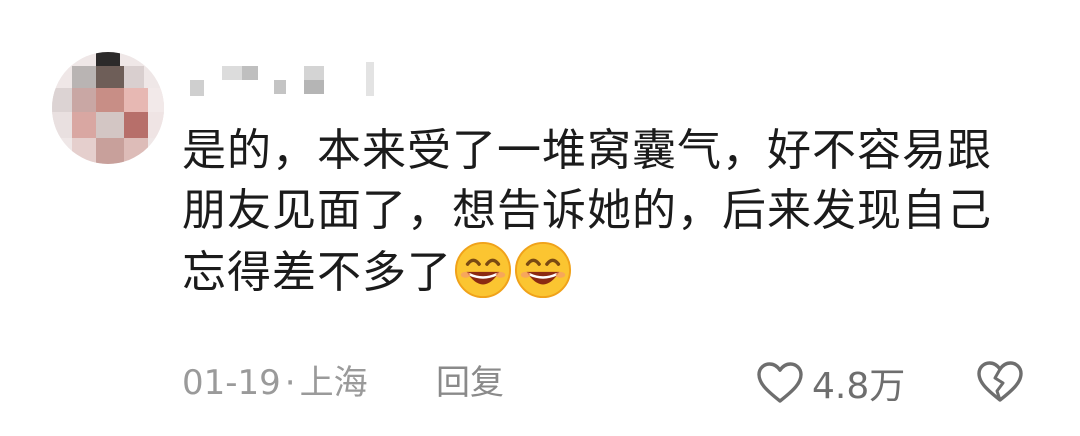 The image size is (1080, 436). What do you see at coordinates (587, 150) in the screenshot?
I see `comment-line: 是的，本来受了一堆窝囊气，好不容易跟` at bounding box center [587, 150].